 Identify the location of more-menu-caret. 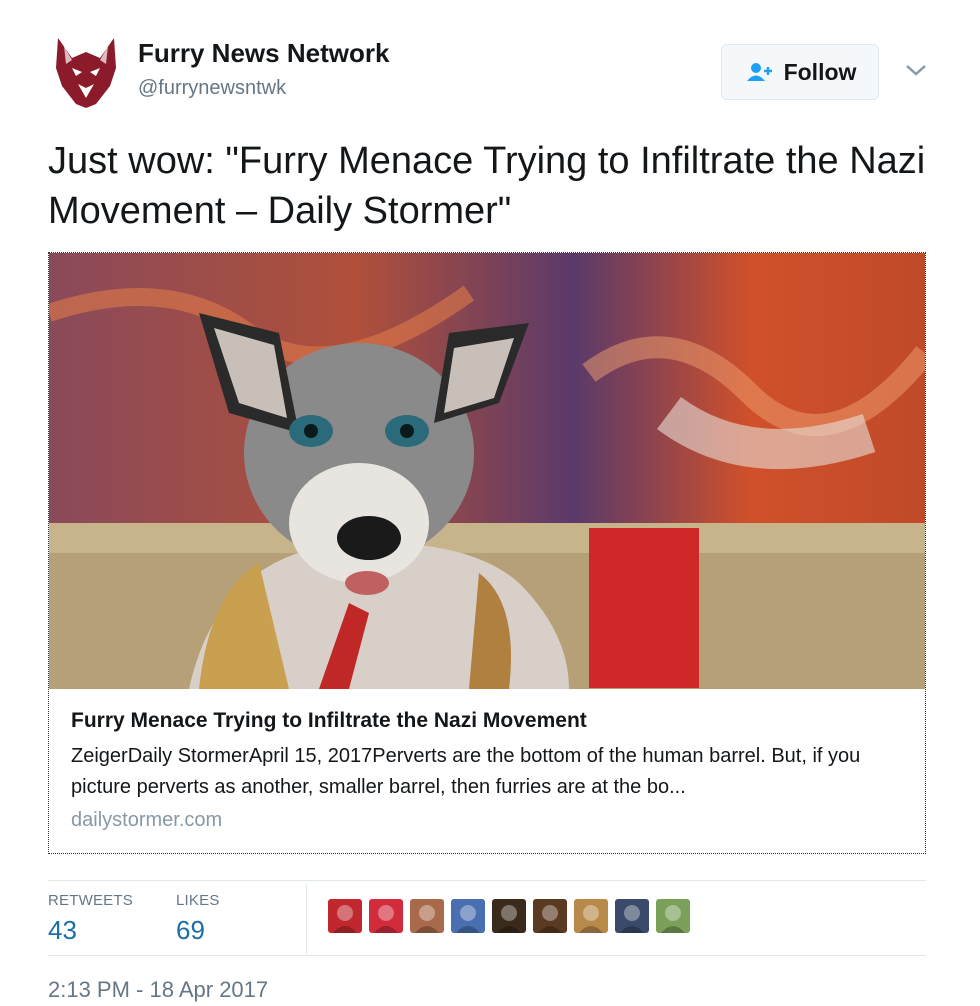
(916, 70).